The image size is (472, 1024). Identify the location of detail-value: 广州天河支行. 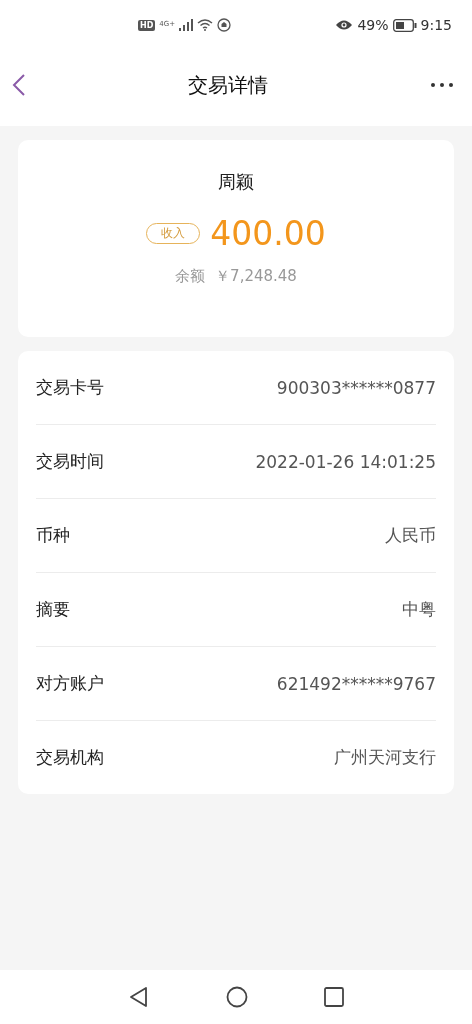
(385, 757).